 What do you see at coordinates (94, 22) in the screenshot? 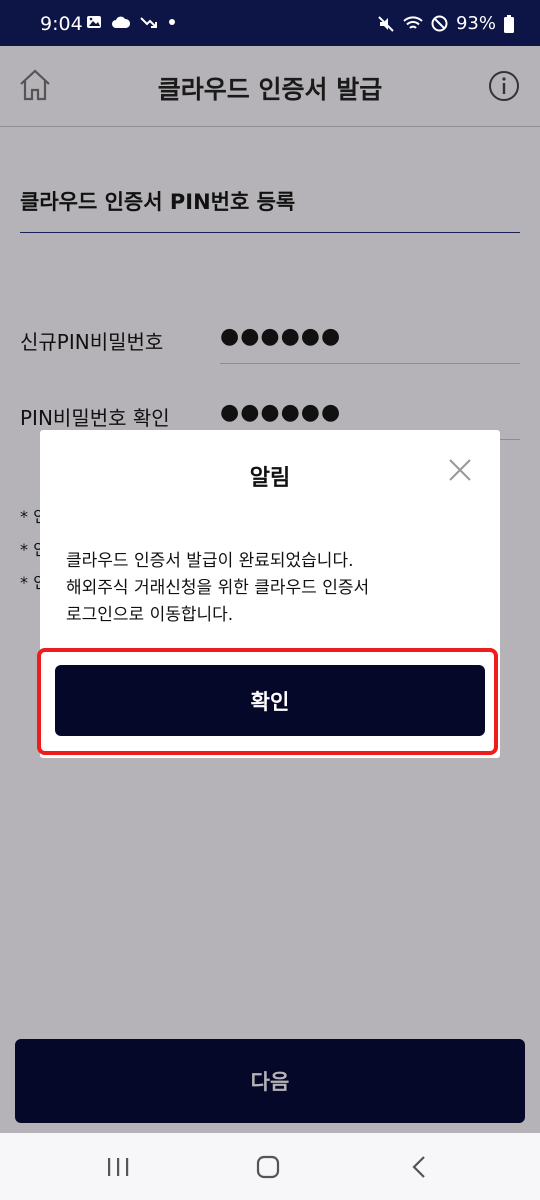
I see `gallery-icon` at bounding box center [94, 22].